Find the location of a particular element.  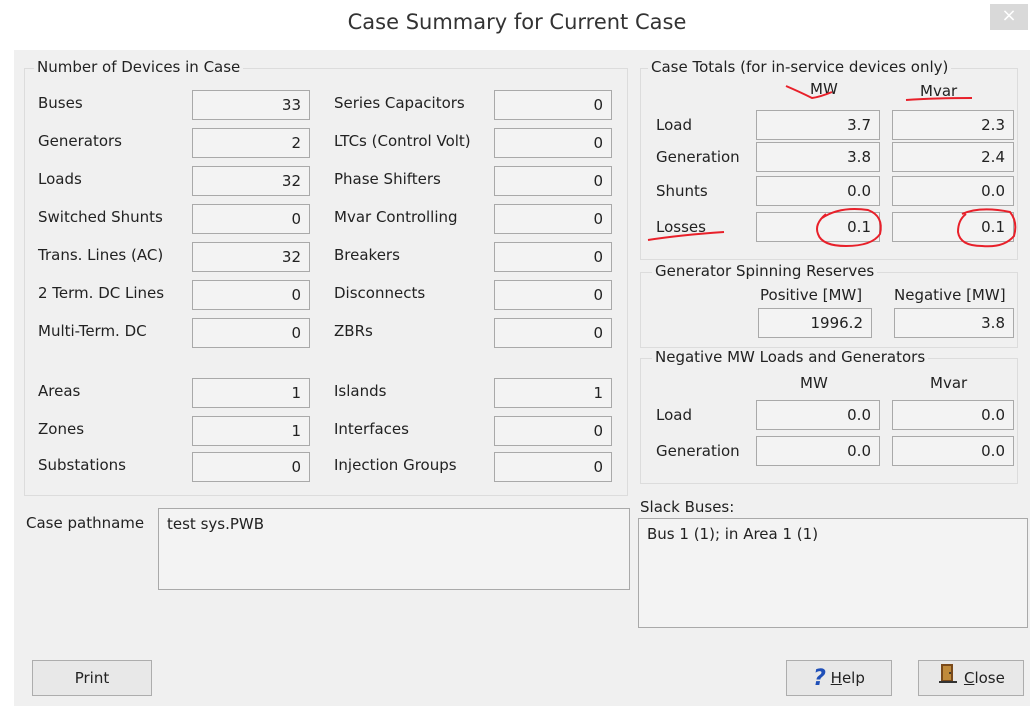

window-close-button: × is located at coordinates (1009, 17).